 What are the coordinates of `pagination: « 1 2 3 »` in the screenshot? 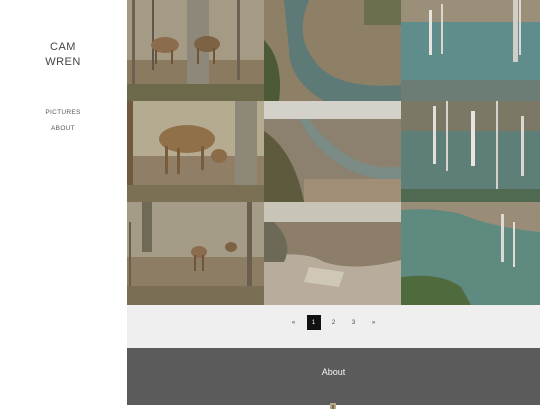 It's located at (333, 322).